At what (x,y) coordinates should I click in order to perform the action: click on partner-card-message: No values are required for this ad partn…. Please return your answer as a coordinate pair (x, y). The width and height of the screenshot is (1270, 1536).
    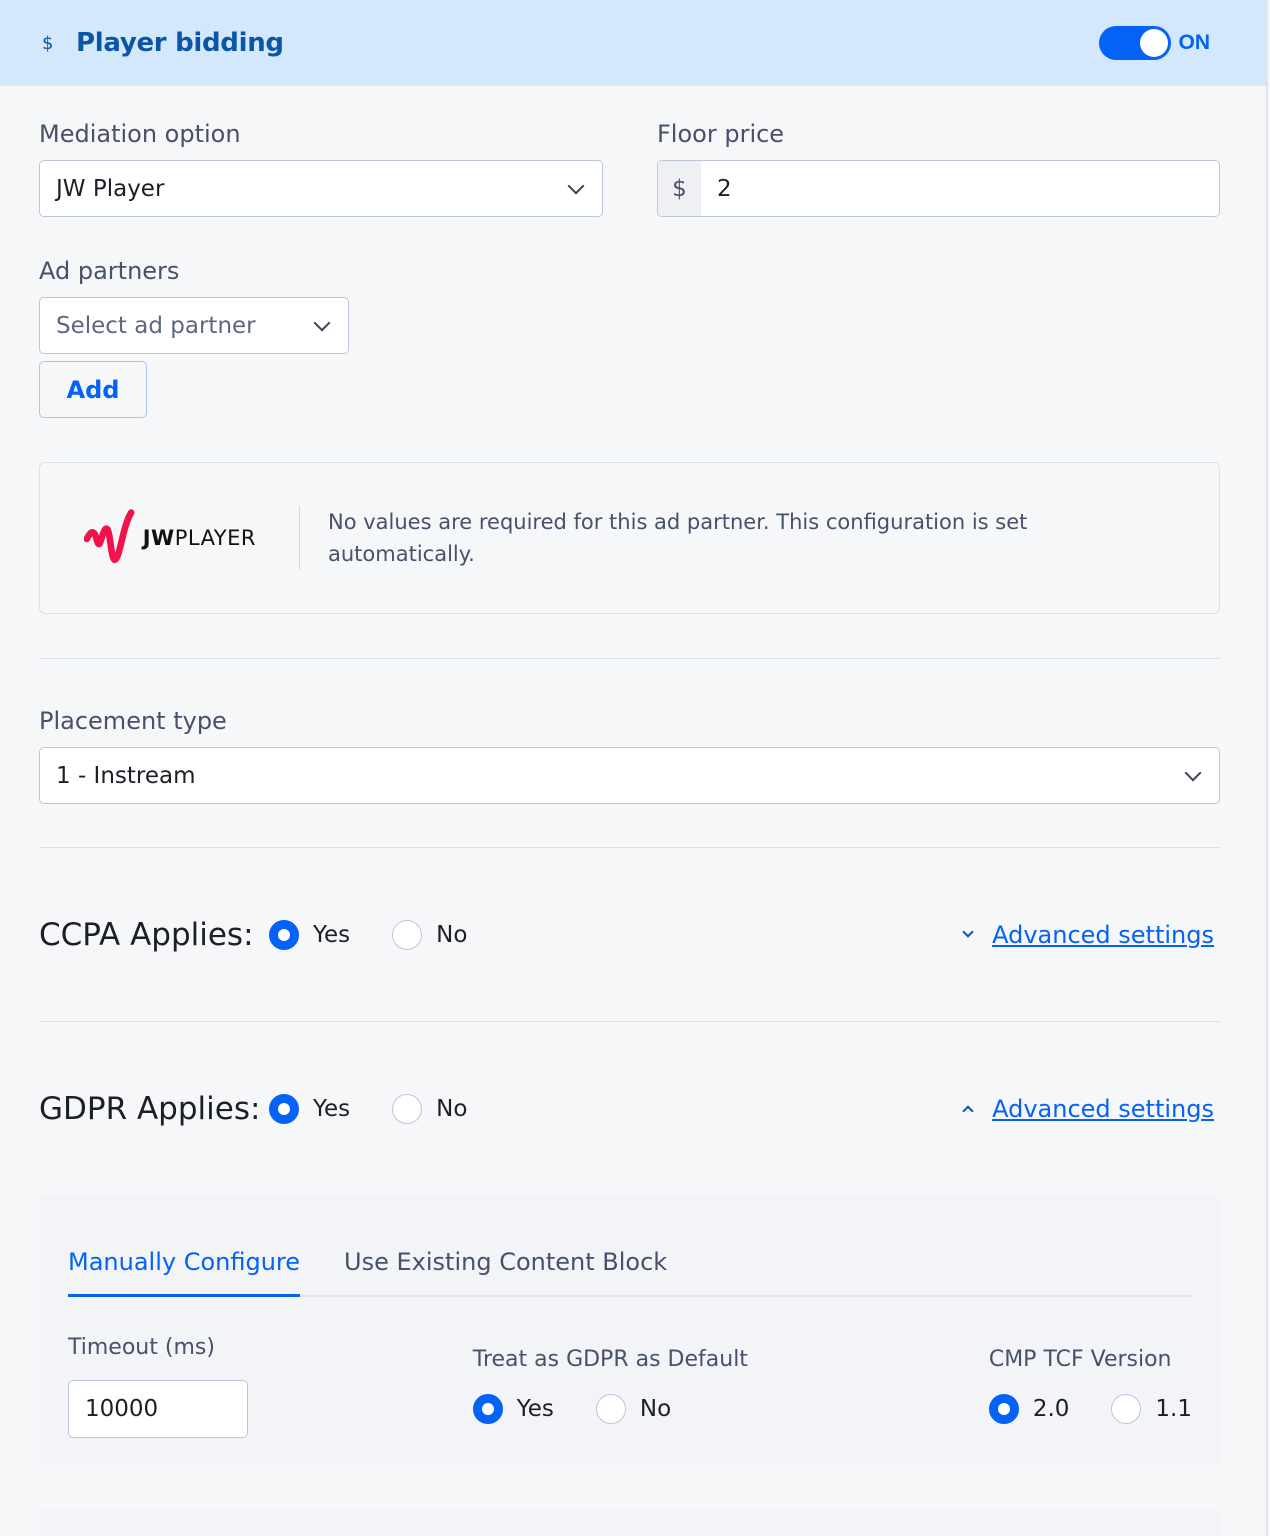
    Looking at the image, I should click on (678, 538).